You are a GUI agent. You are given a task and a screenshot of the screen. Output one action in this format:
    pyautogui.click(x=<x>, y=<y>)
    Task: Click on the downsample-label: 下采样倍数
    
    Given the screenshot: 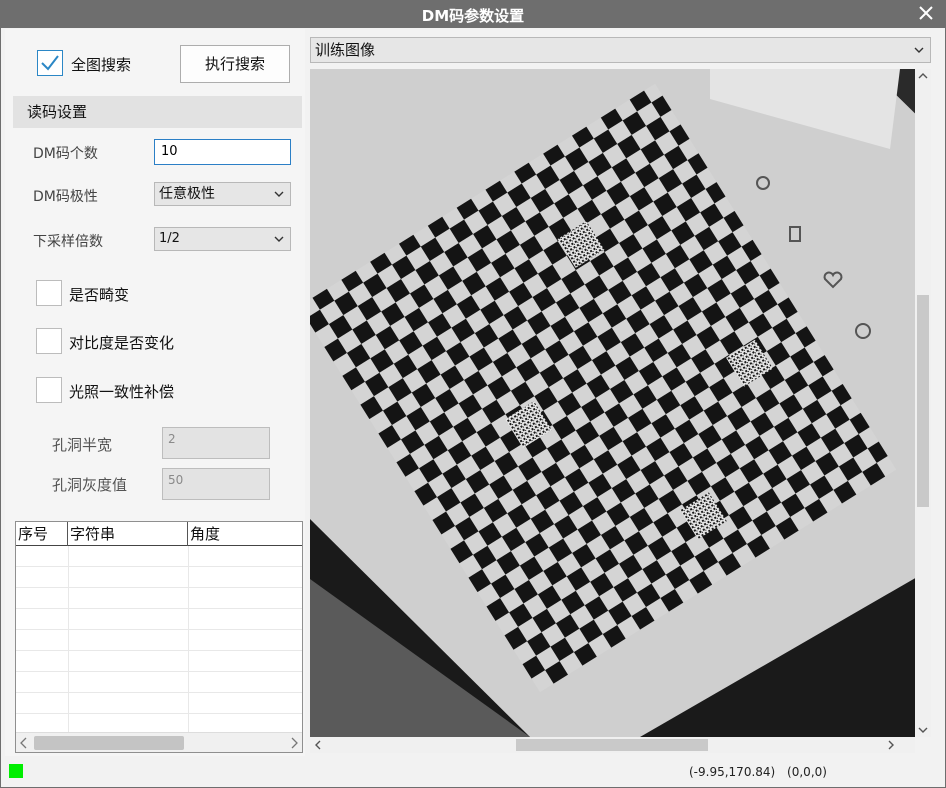 What is the action you would take?
    pyautogui.click(x=68, y=242)
    